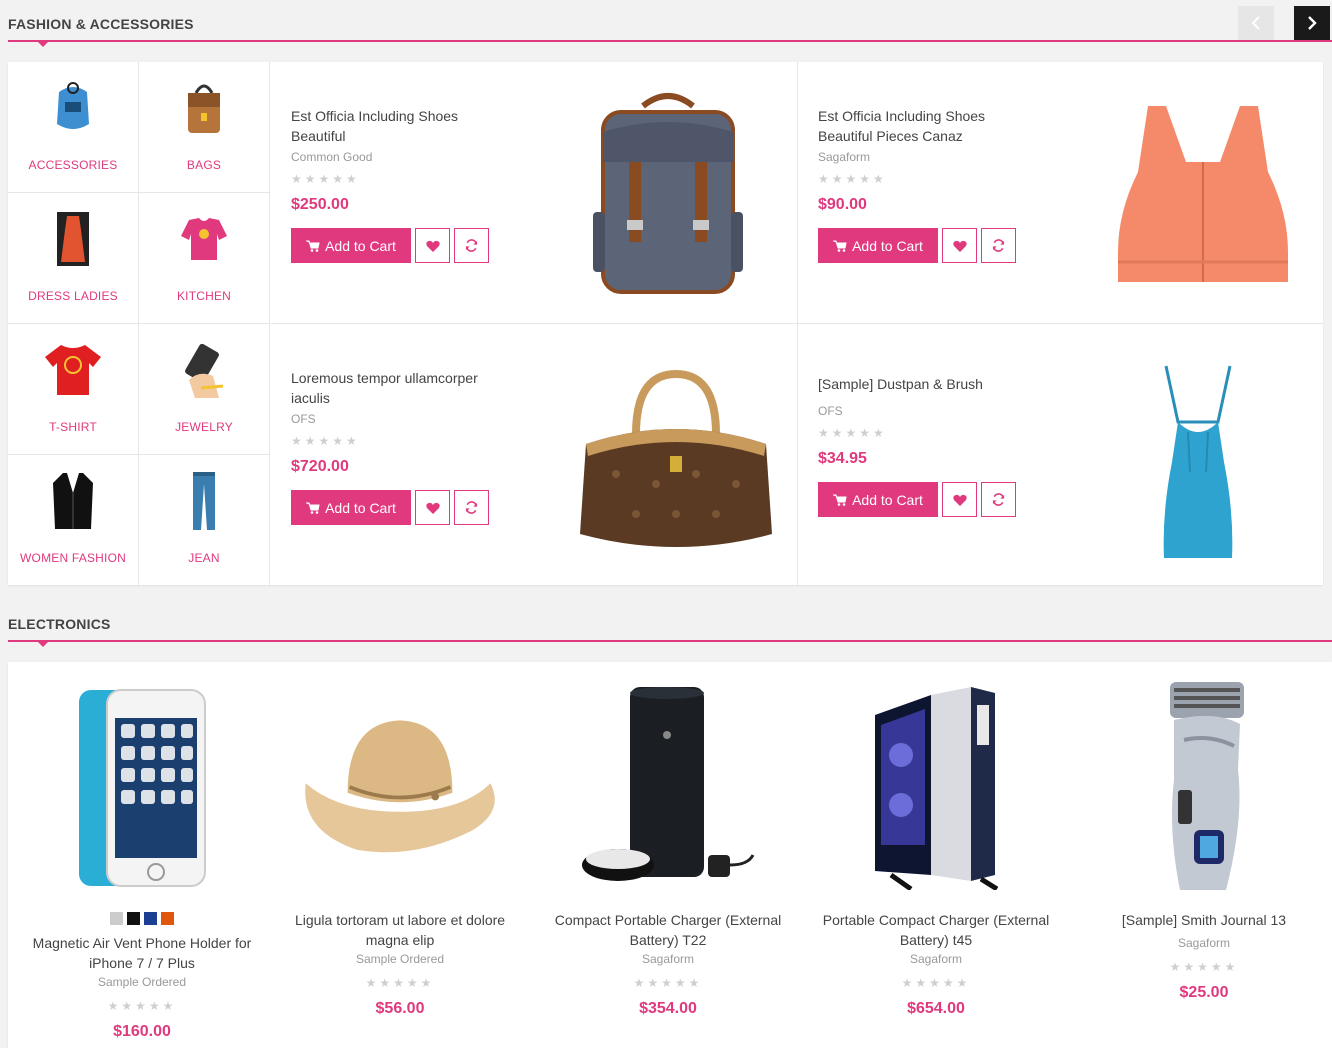  What do you see at coordinates (204, 370) in the screenshot?
I see `jewelry-icon` at bounding box center [204, 370].